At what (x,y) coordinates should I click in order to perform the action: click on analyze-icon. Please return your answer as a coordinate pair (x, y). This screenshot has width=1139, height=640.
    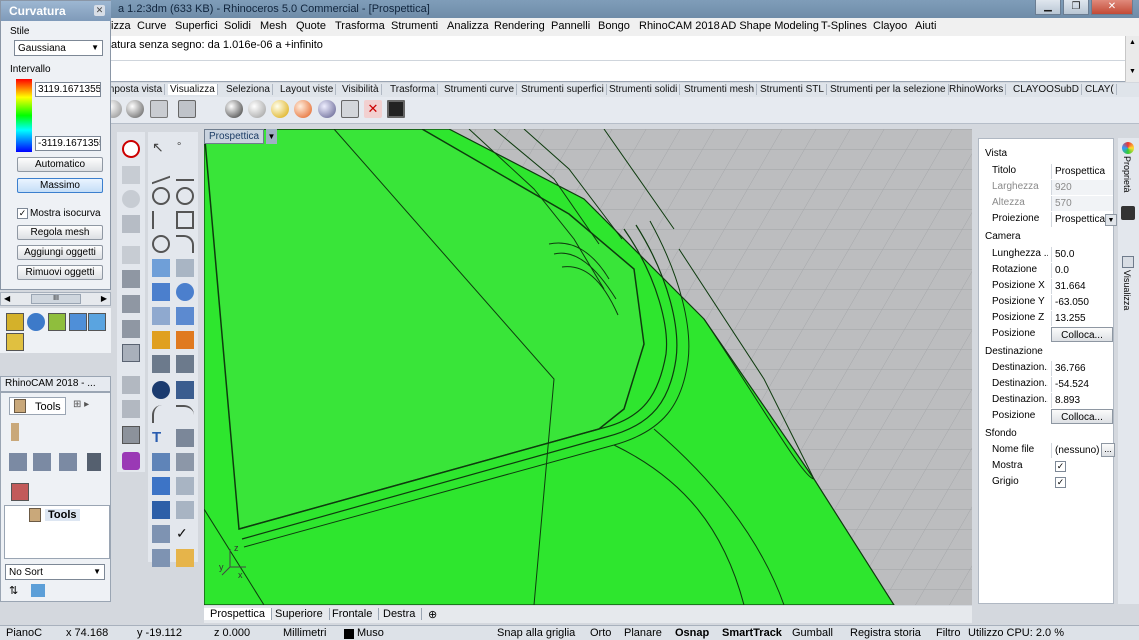
    Looking at the image, I should click on (161, 534).